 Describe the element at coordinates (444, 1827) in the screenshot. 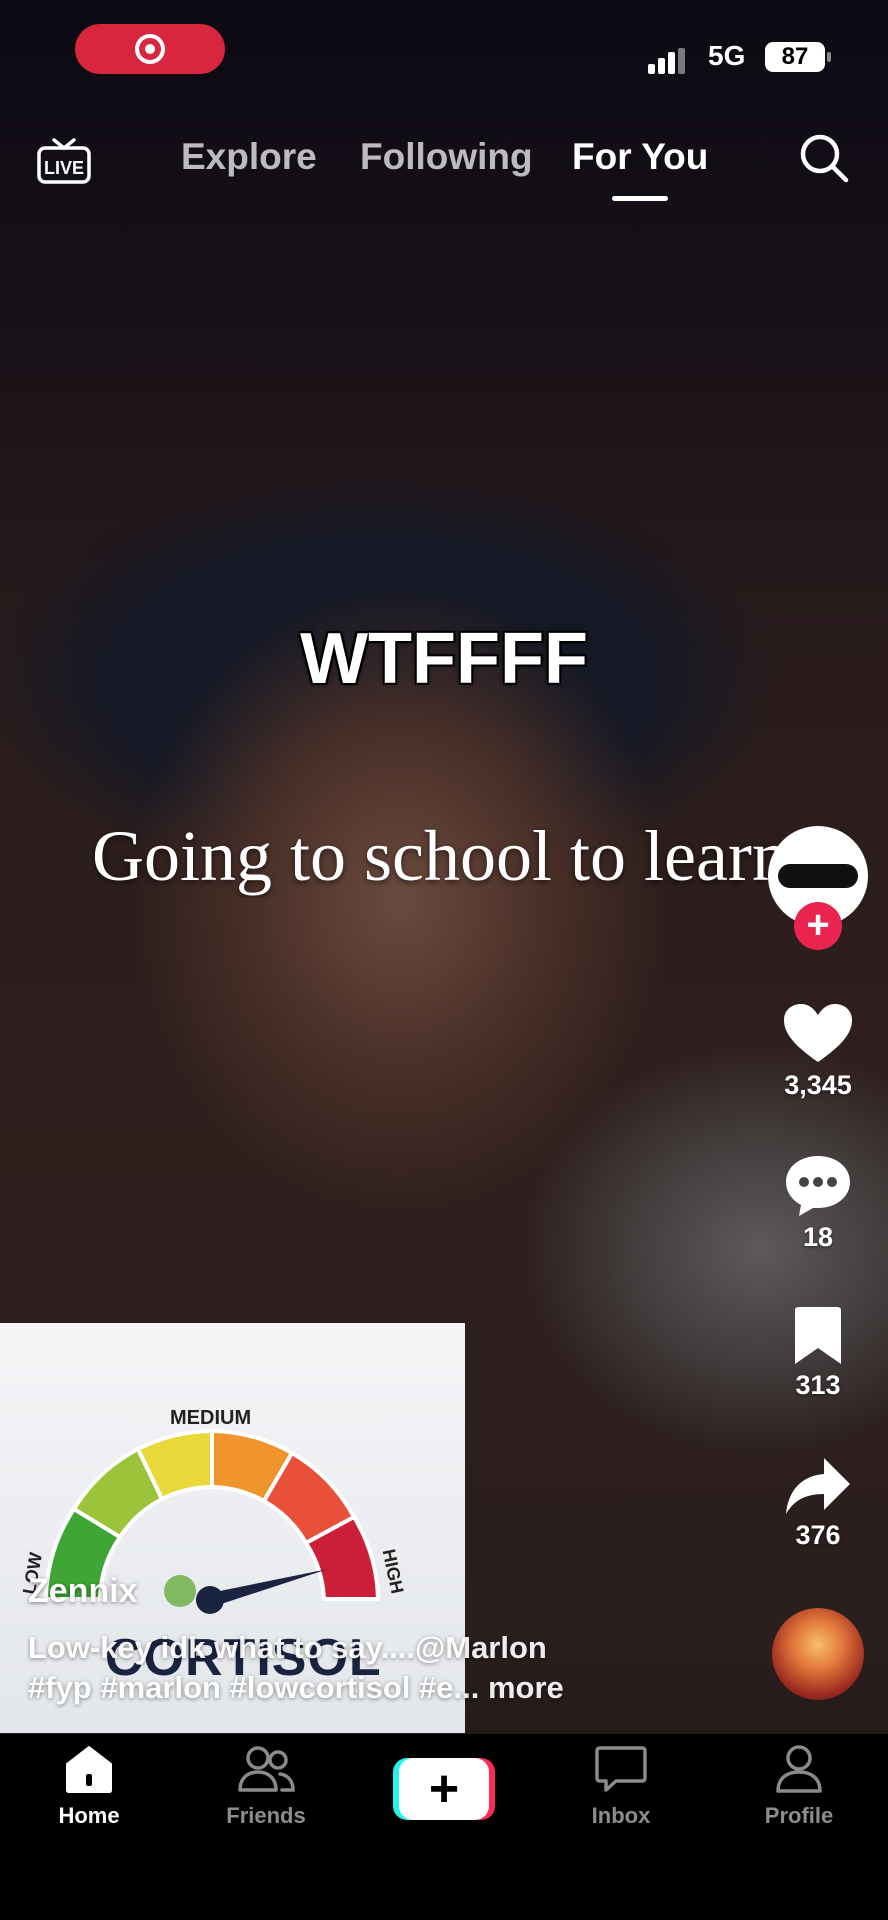

I see `bottom-navigation: Home Friends + Inbox Profile` at that location.